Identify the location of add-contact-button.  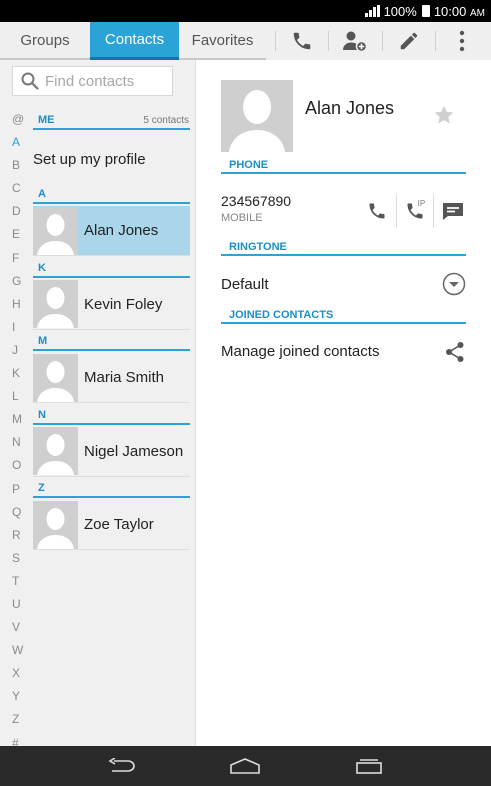
(355, 41).